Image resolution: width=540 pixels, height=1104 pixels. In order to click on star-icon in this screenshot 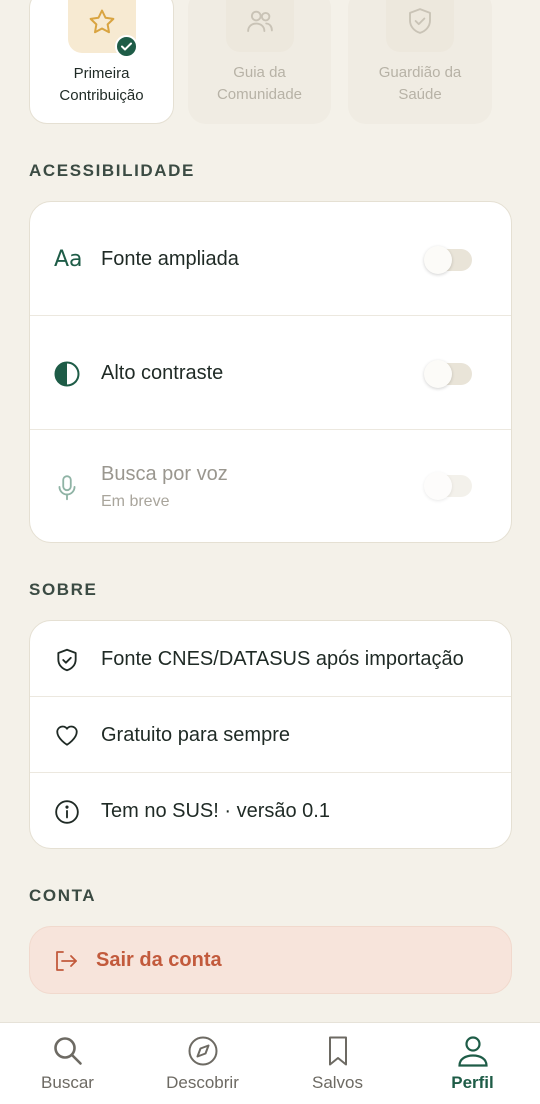, I will do `click(101, 21)`.